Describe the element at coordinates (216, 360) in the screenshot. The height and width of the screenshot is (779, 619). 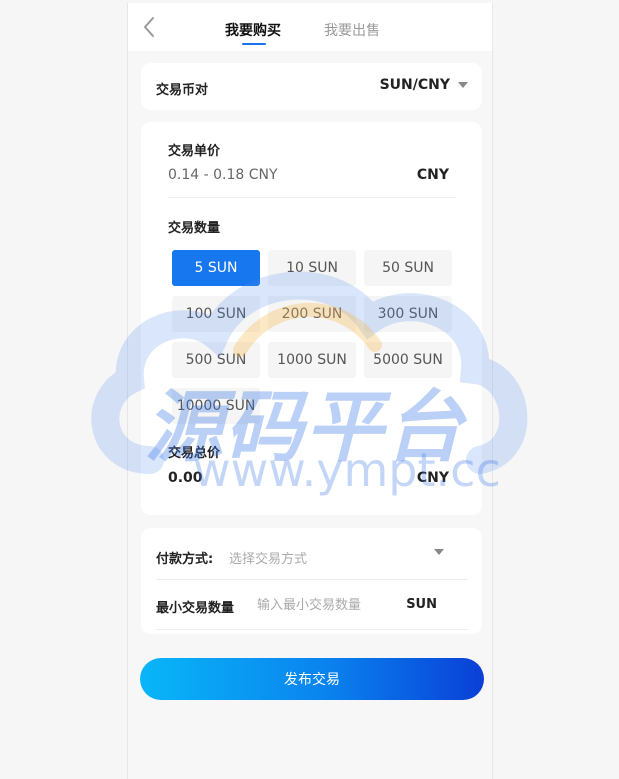
I see `quantity-option-500: 500 SUN` at that location.